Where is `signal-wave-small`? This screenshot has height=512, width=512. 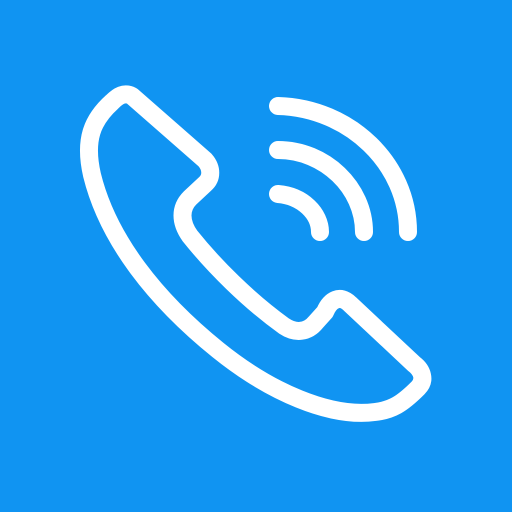
signal-wave-small is located at coordinates (299, 213).